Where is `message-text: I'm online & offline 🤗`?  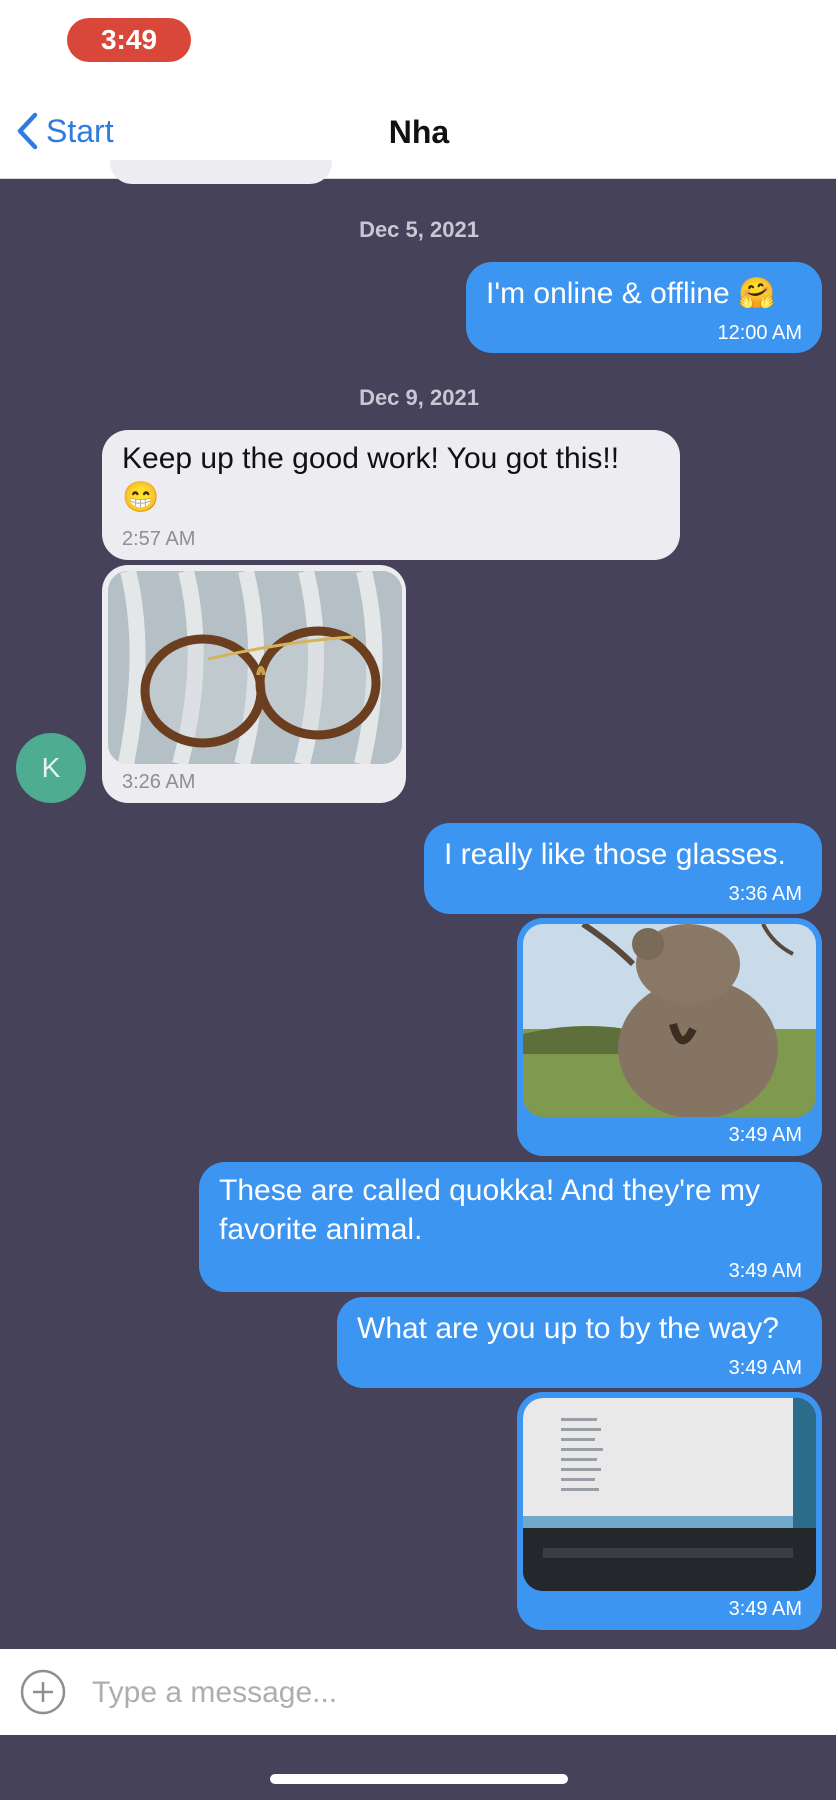 message-text: I'm online & offline 🤗 is located at coordinates (631, 293).